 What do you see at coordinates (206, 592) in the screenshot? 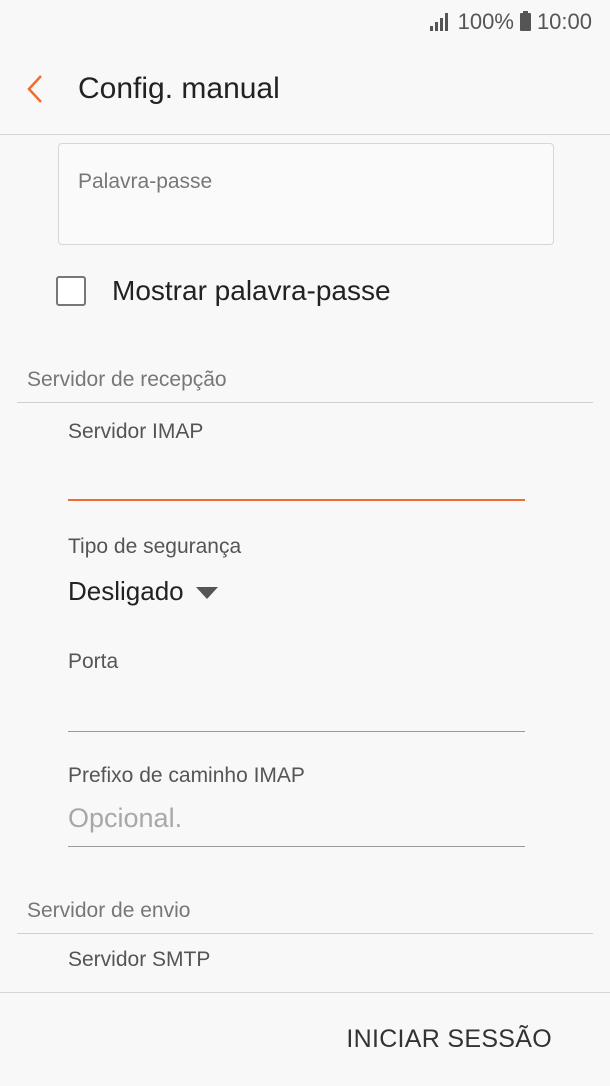
I see `dropdown-arrow-icon` at bounding box center [206, 592].